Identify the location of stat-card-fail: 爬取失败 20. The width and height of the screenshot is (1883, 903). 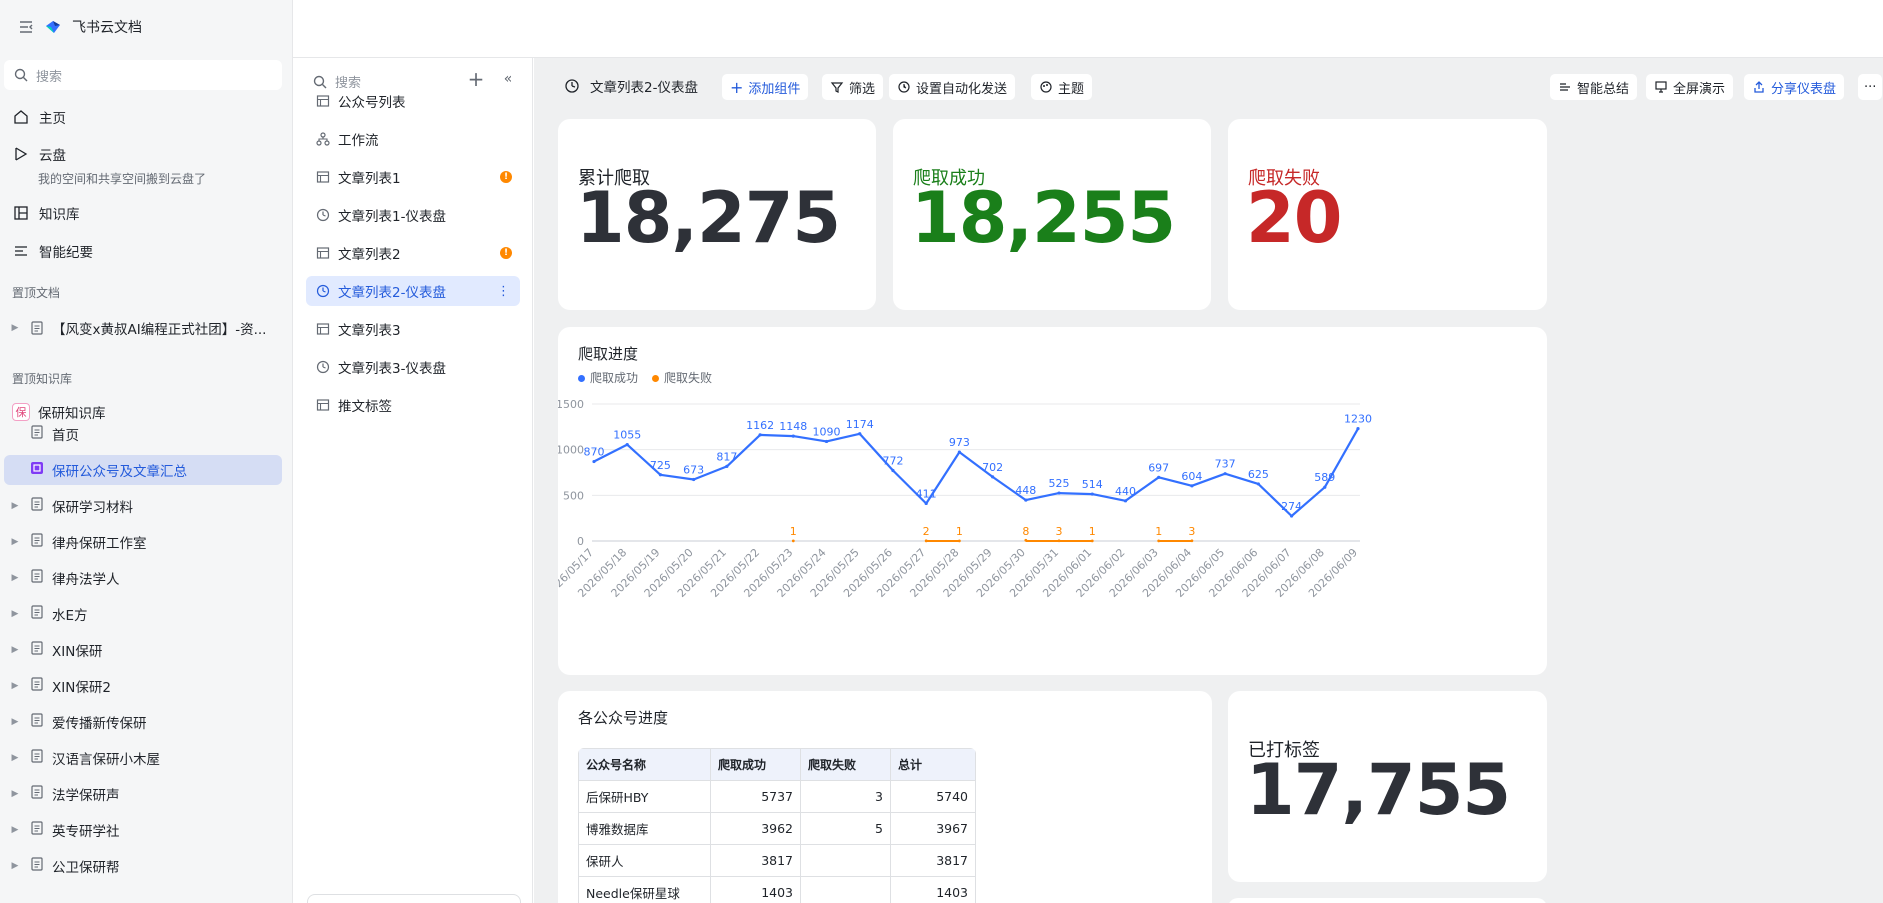
(1387, 214).